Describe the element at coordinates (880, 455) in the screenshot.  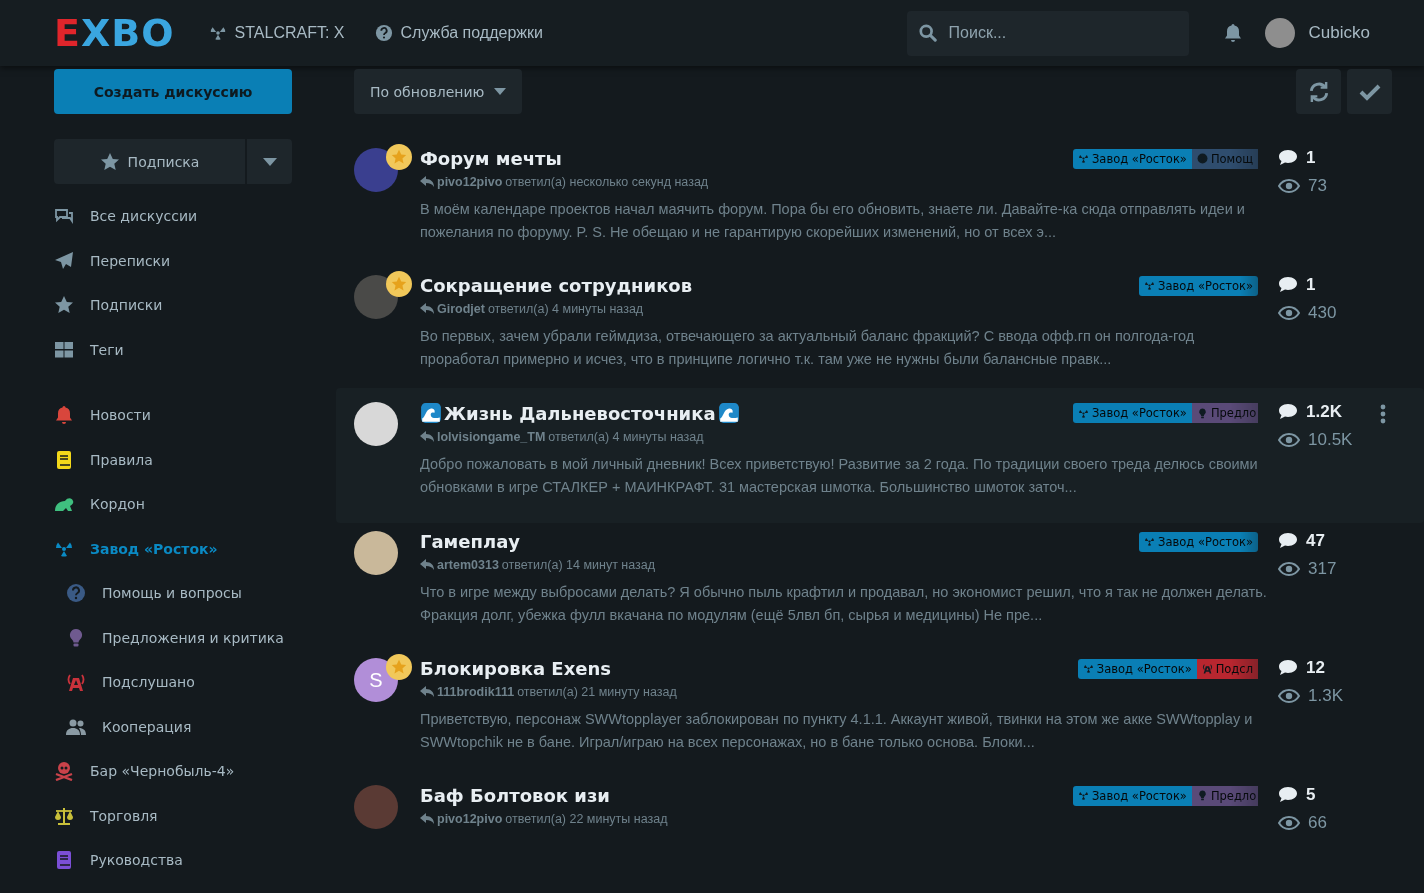
I see `discussion-row` at that location.